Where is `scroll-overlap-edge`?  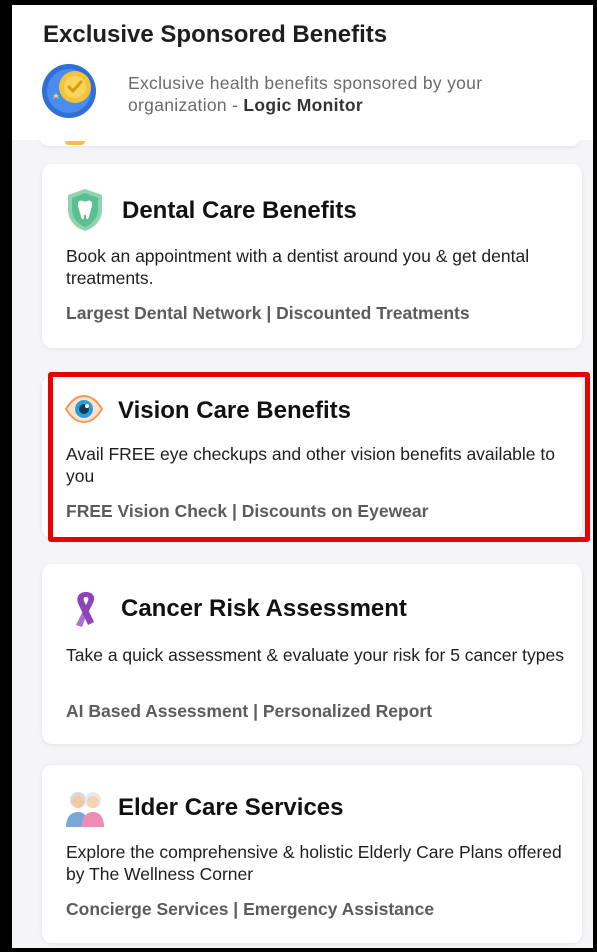
scroll-overlap-edge is located at coordinates (310, 142).